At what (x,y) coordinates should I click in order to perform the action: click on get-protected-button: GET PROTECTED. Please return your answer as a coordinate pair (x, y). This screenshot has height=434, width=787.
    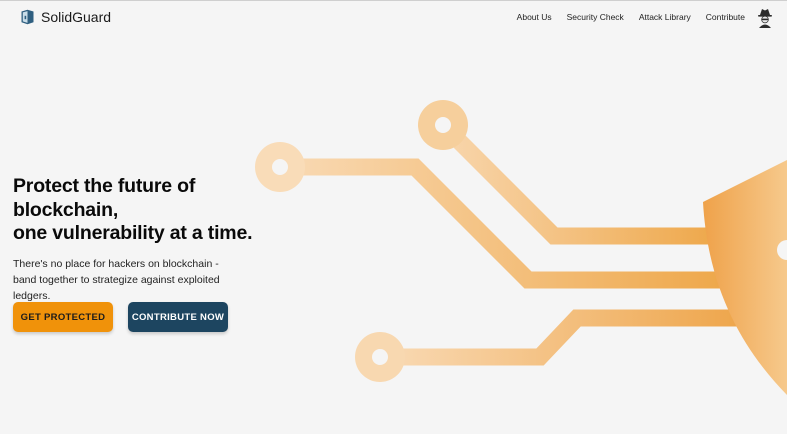
    Looking at the image, I should click on (63, 317).